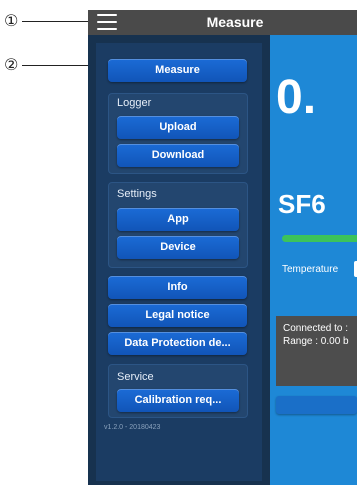 The height and width of the screenshot is (485, 357). What do you see at coordinates (316, 328) in the screenshot?
I see `connected-text: Connected to :` at bounding box center [316, 328].